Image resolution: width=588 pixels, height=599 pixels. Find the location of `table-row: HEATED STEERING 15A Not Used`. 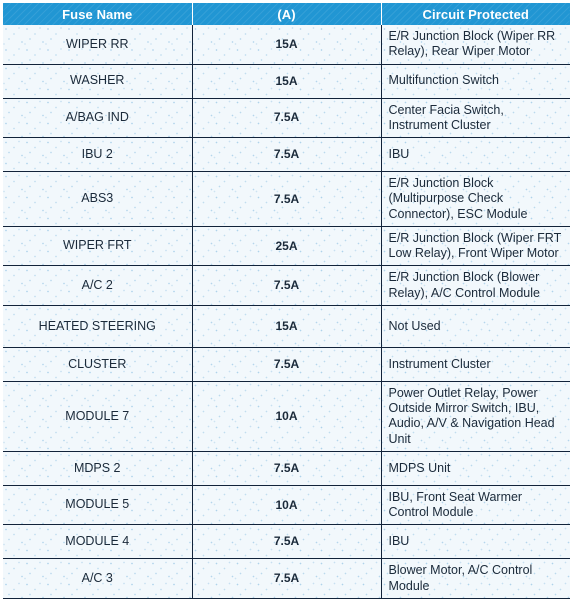

table-row: HEATED STEERING 15A Not Used is located at coordinates (286, 326).